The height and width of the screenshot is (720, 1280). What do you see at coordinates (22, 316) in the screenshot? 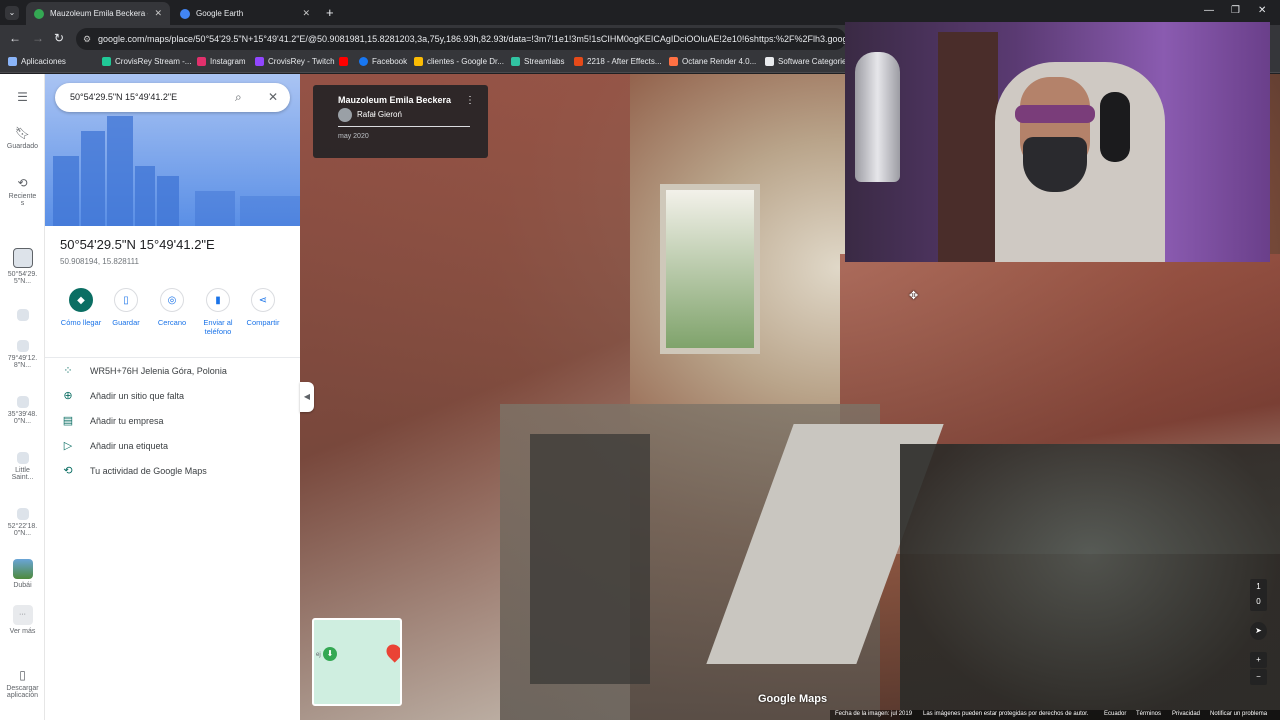
I see `rail-recent-place` at bounding box center [22, 316].